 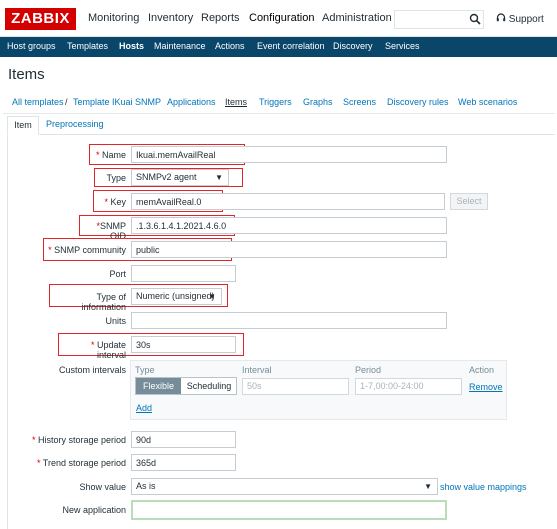 What do you see at coordinates (469, 201) in the screenshot?
I see `select-button: Select` at bounding box center [469, 201].